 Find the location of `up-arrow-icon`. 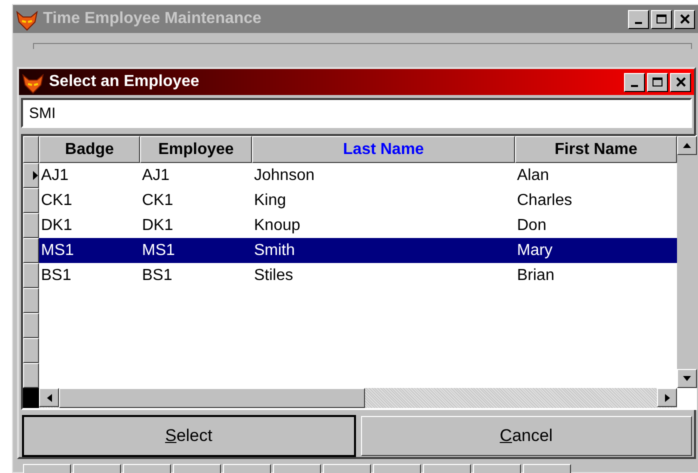

up-arrow-icon is located at coordinates (687, 145).